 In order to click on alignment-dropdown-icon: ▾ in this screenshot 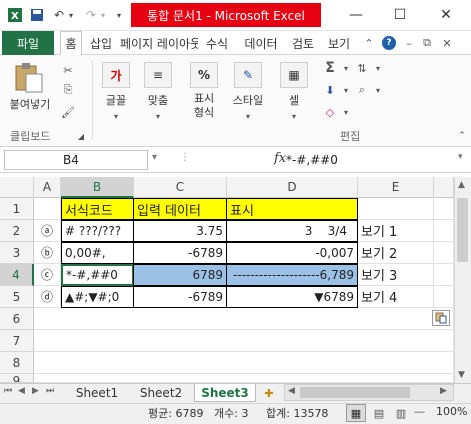, I will do `click(158, 116)`.